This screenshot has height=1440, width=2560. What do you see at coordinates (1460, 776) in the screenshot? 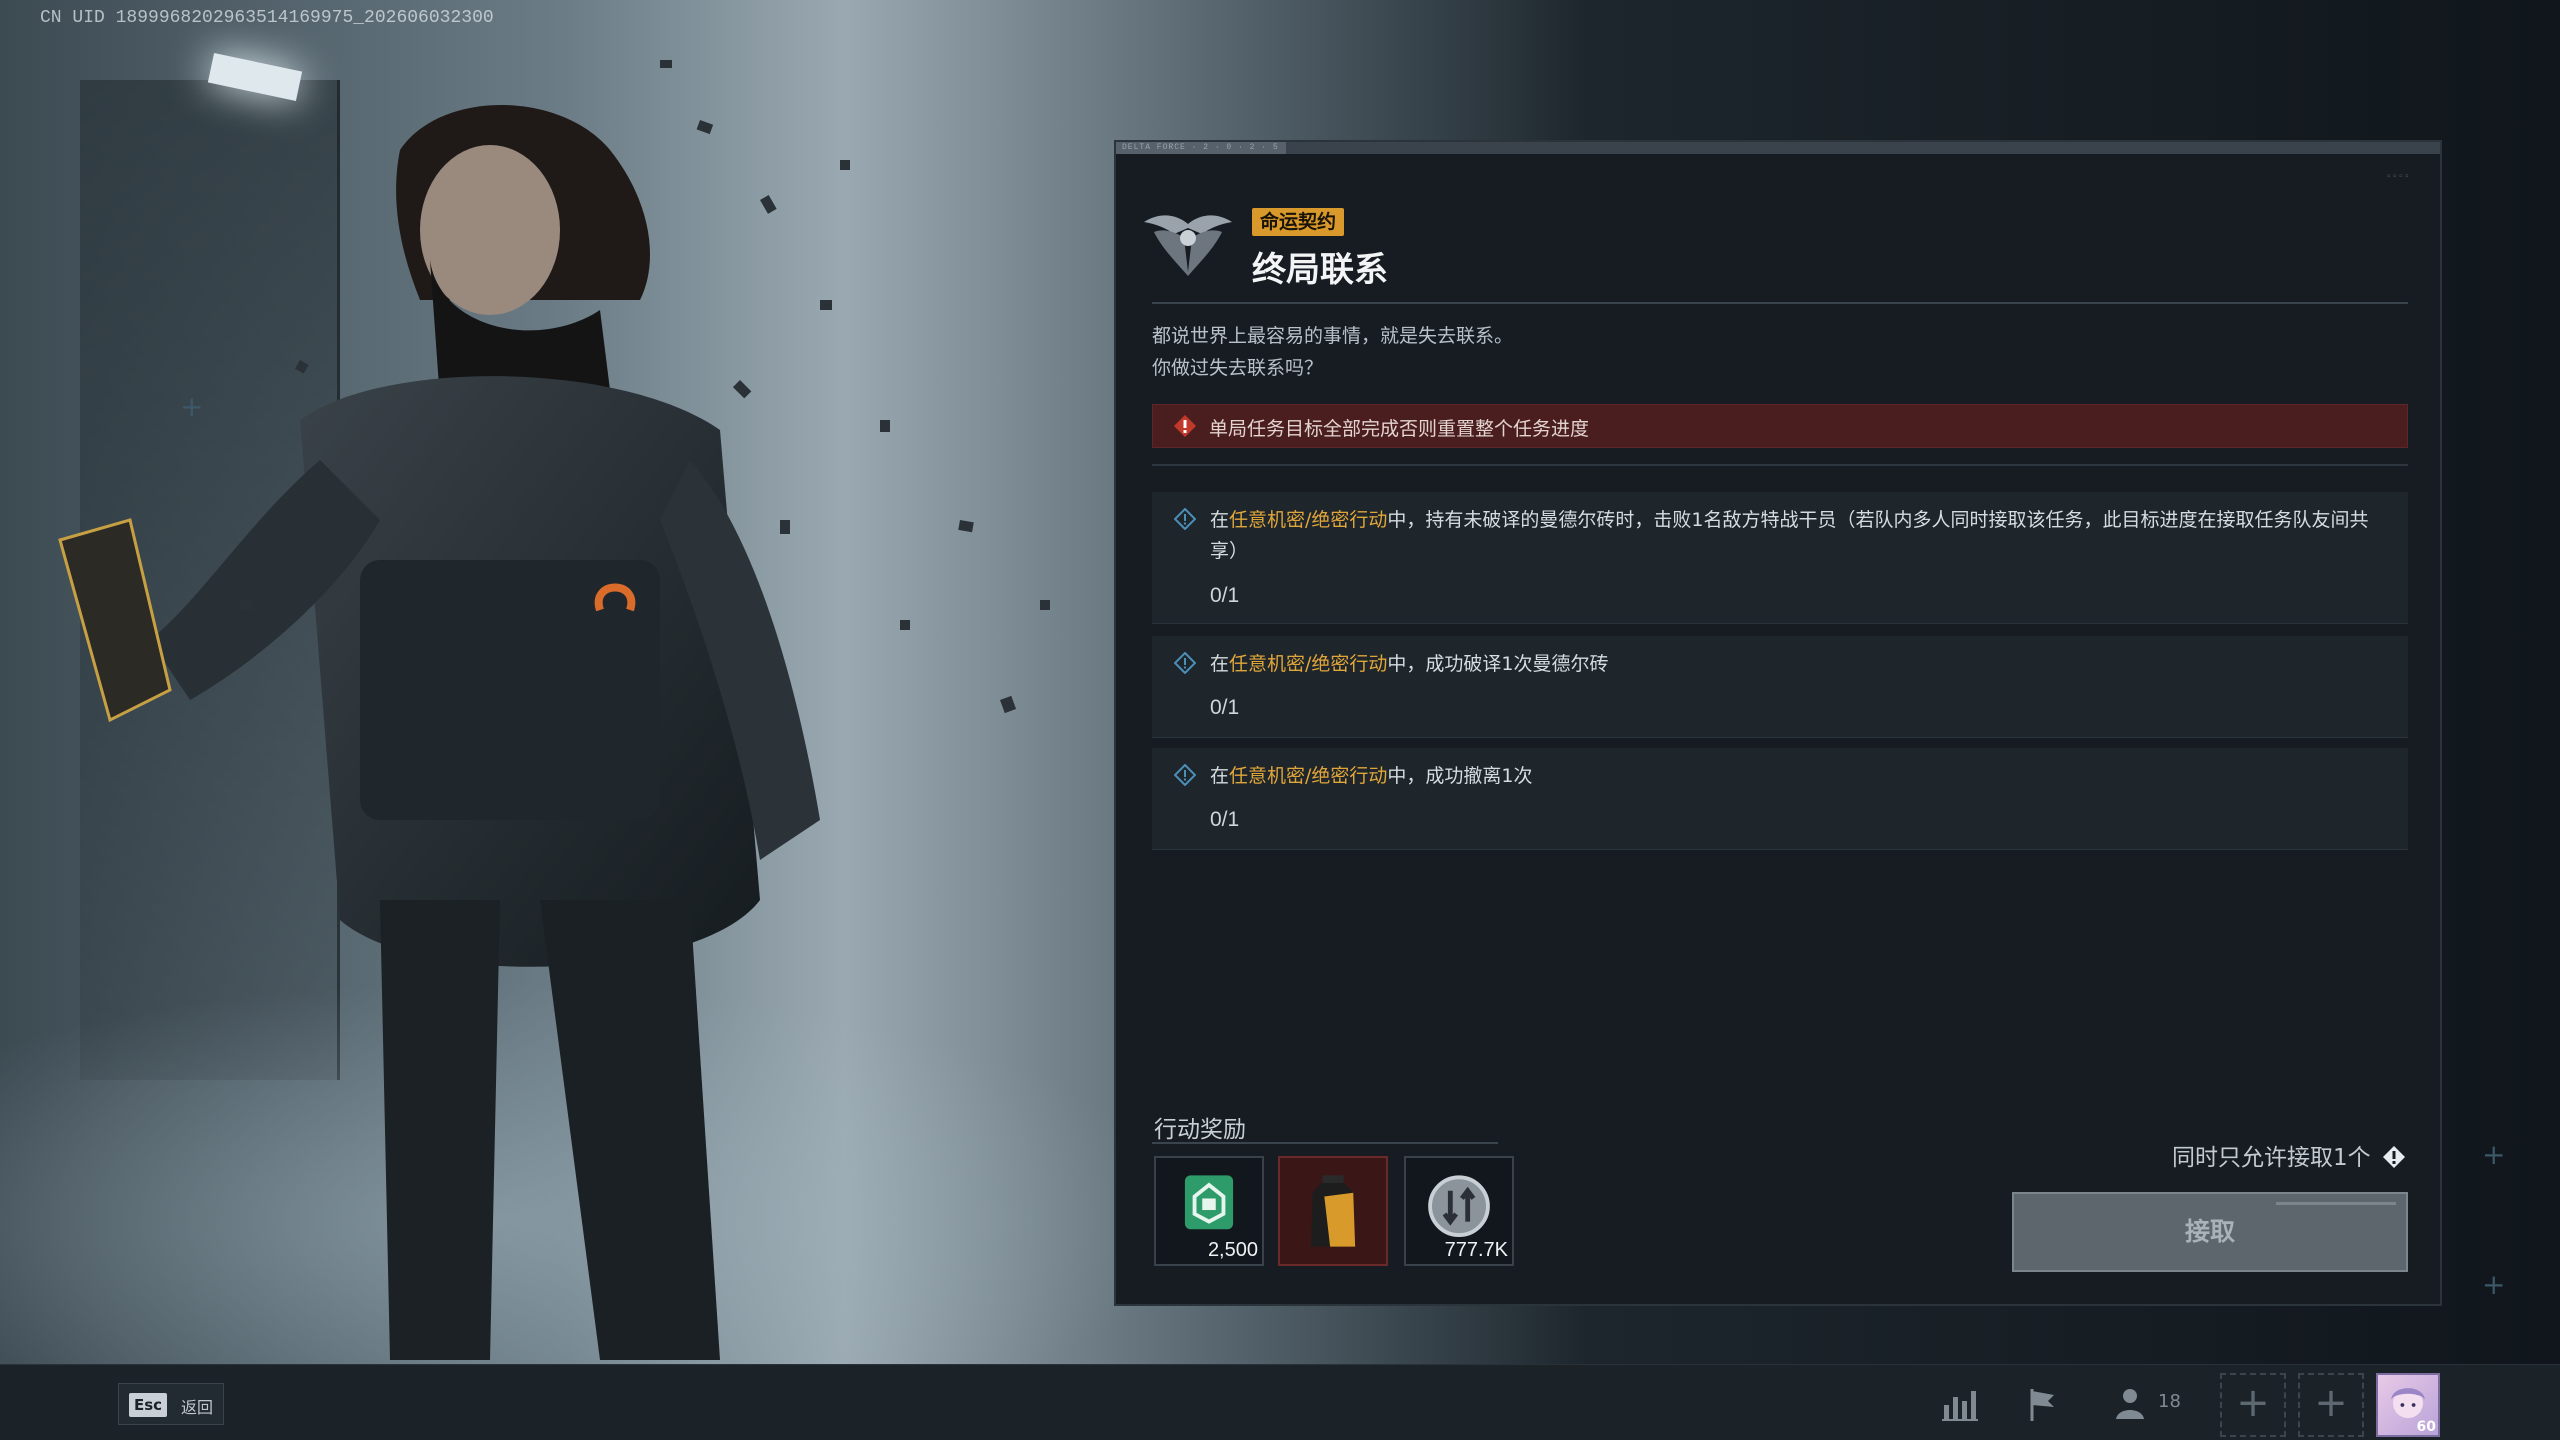
I see `objective-suffix: 中，成功撤离1次` at bounding box center [1460, 776].